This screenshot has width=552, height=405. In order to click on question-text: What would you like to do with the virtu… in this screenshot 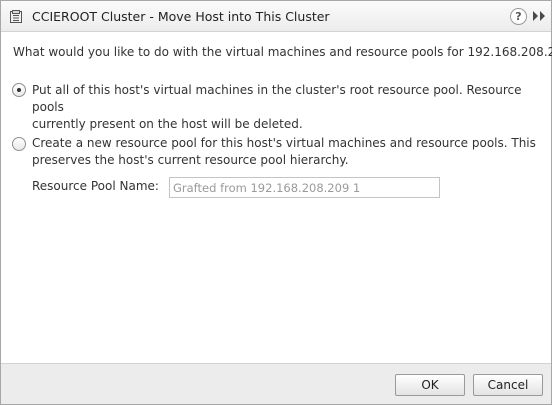, I will do `click(282, 52)`.